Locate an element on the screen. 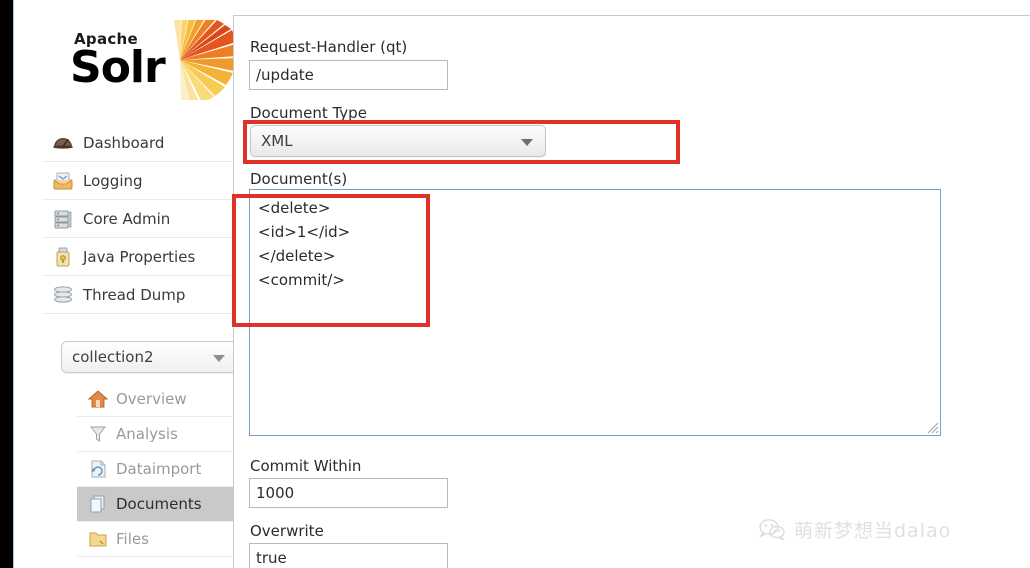 The width and height of the screenshot is (1030, 568). sidebar-item-java-properties: Java Properties is located at coordinates (137, 257).